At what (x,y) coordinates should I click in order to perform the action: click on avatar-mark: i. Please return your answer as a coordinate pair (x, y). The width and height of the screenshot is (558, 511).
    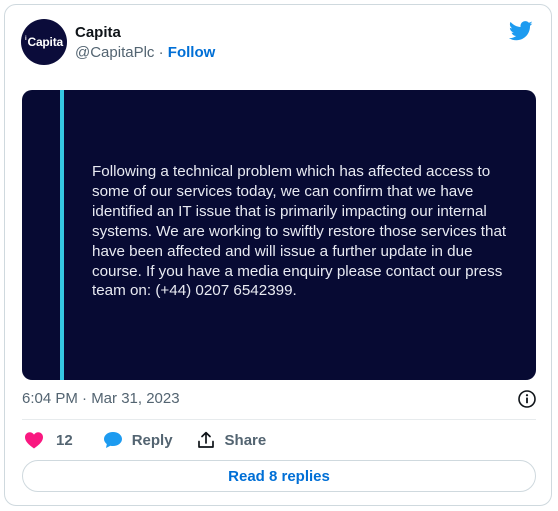
    Looking at the image, I should click on (26, 39).